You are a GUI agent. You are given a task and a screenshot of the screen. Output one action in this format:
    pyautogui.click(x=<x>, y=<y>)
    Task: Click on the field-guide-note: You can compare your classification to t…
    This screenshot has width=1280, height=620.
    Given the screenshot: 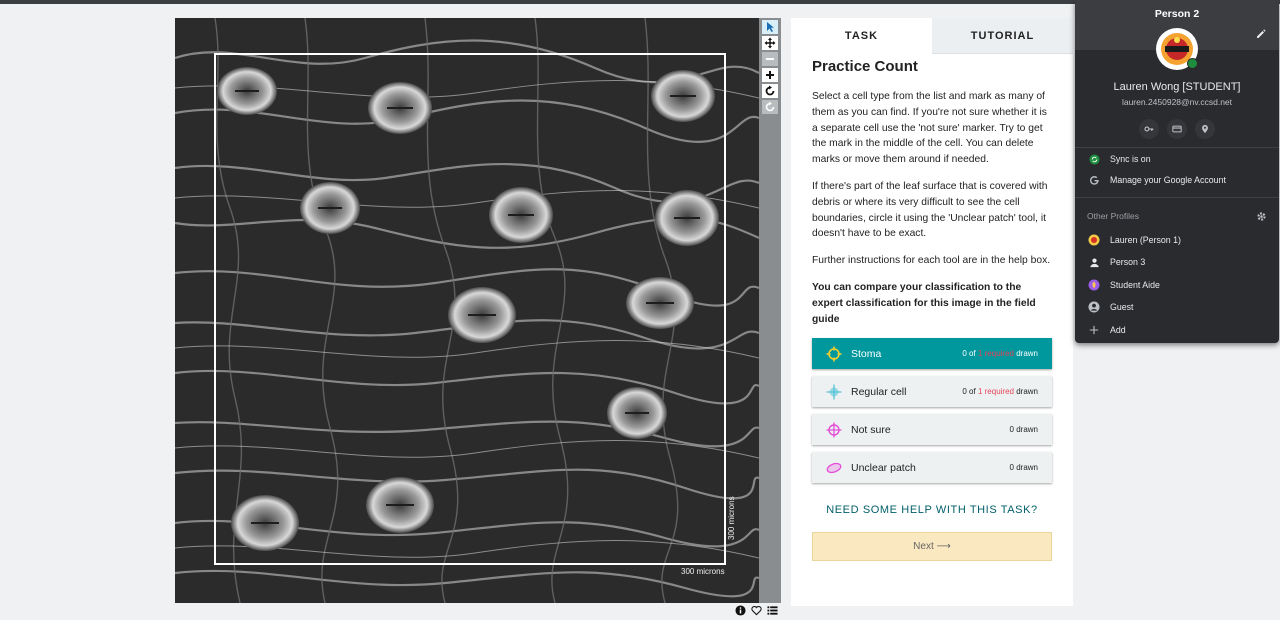 What is the action you would take?
    pyautogui.click(x=924, y=303)
    